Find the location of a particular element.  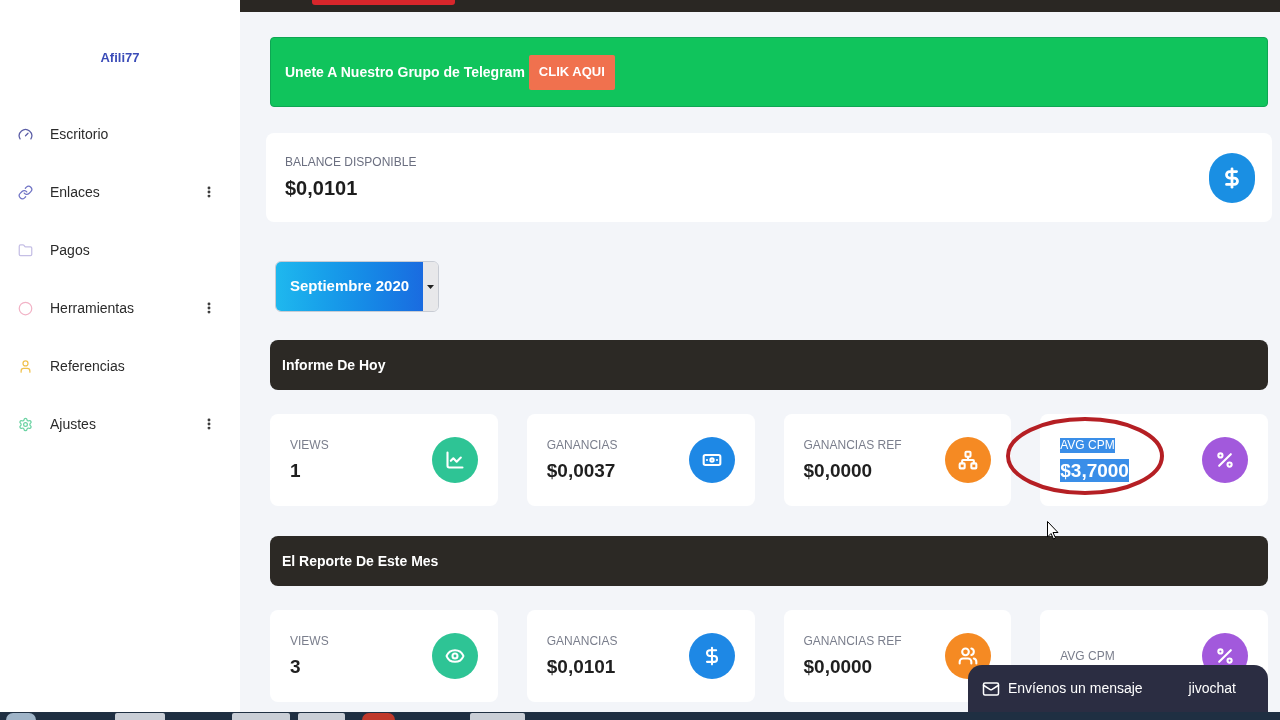

brand-name: Afili77 is located at coordinates (120, 58).